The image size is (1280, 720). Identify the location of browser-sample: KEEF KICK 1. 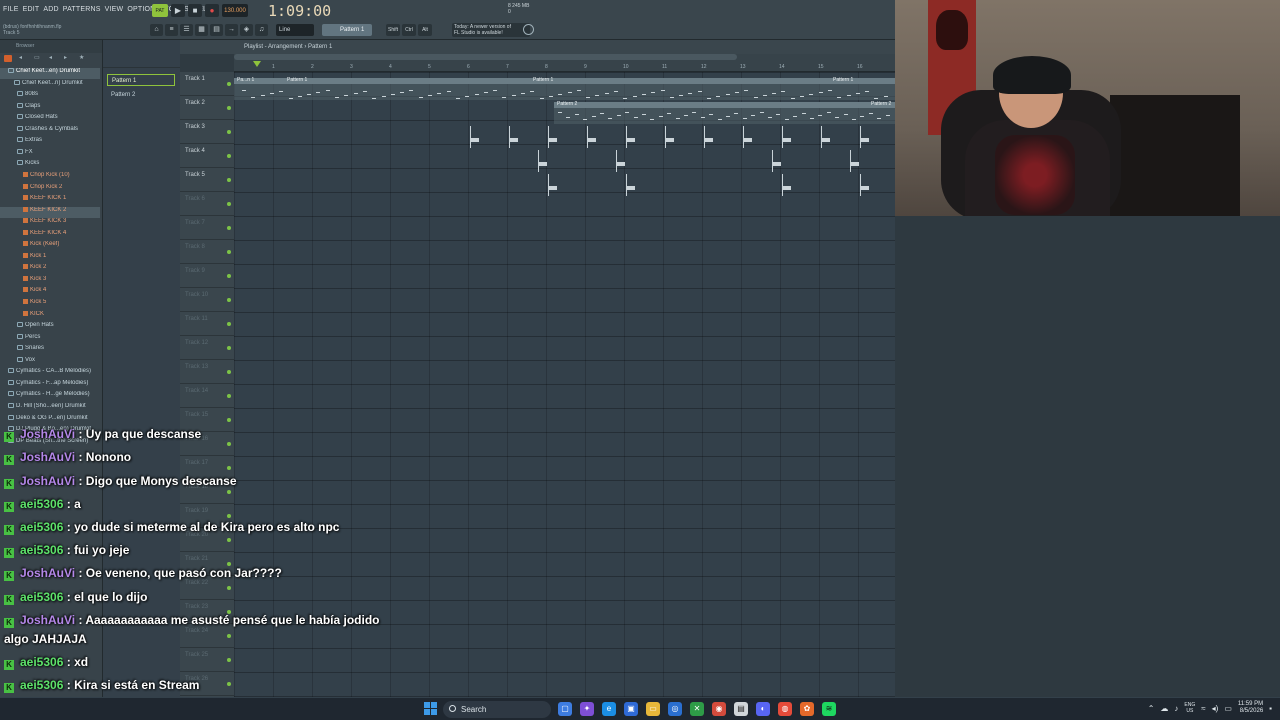
(50, 200).